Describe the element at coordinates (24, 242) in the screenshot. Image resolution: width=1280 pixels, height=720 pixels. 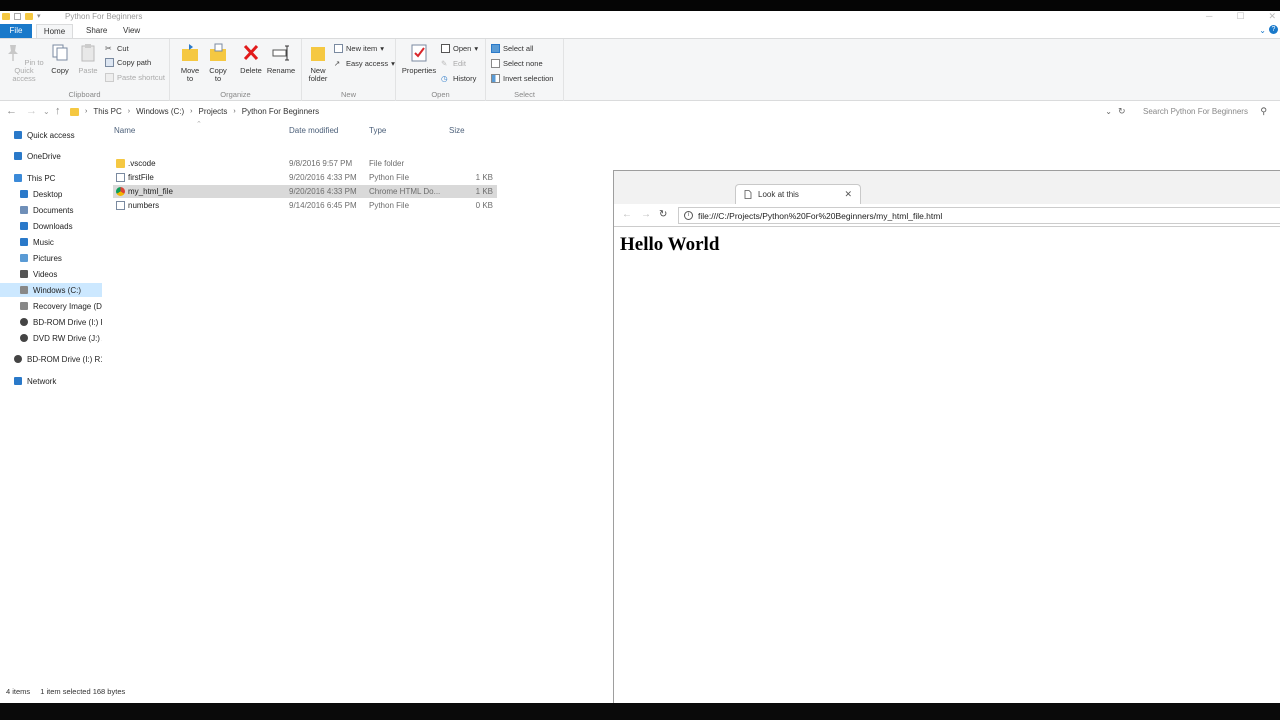
I see `music-icon` at that location.